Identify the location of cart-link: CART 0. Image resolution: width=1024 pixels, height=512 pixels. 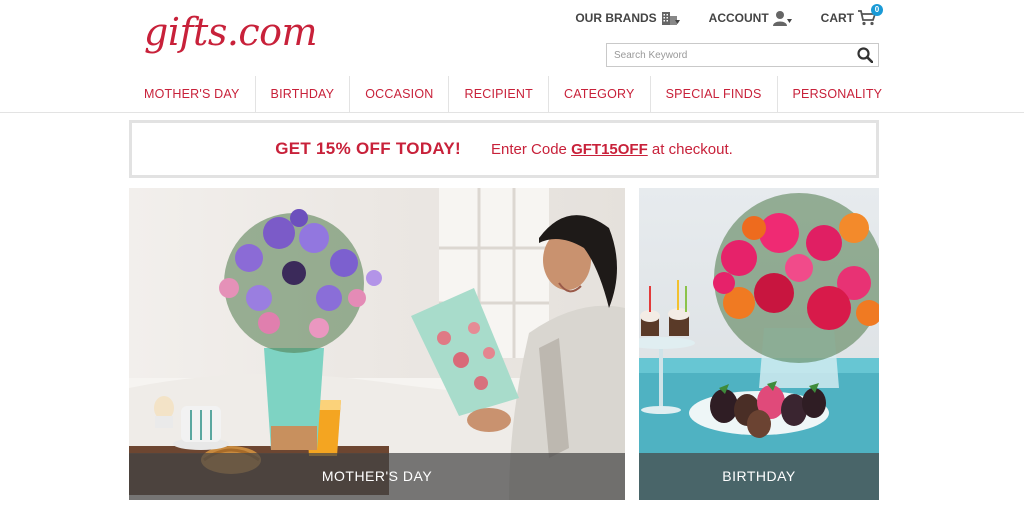
(851, 15).